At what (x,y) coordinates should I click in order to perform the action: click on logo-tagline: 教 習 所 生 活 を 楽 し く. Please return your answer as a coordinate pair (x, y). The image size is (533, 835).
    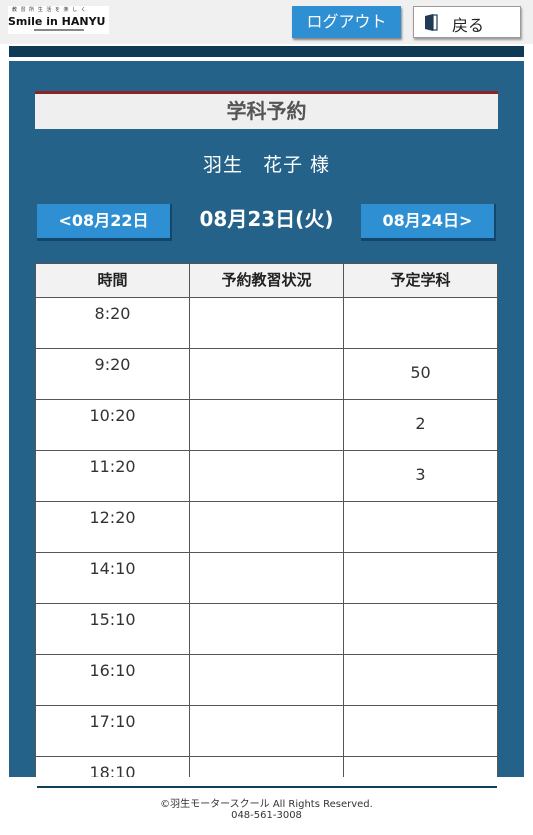
    Looking at the image, I should click on (49, 10).